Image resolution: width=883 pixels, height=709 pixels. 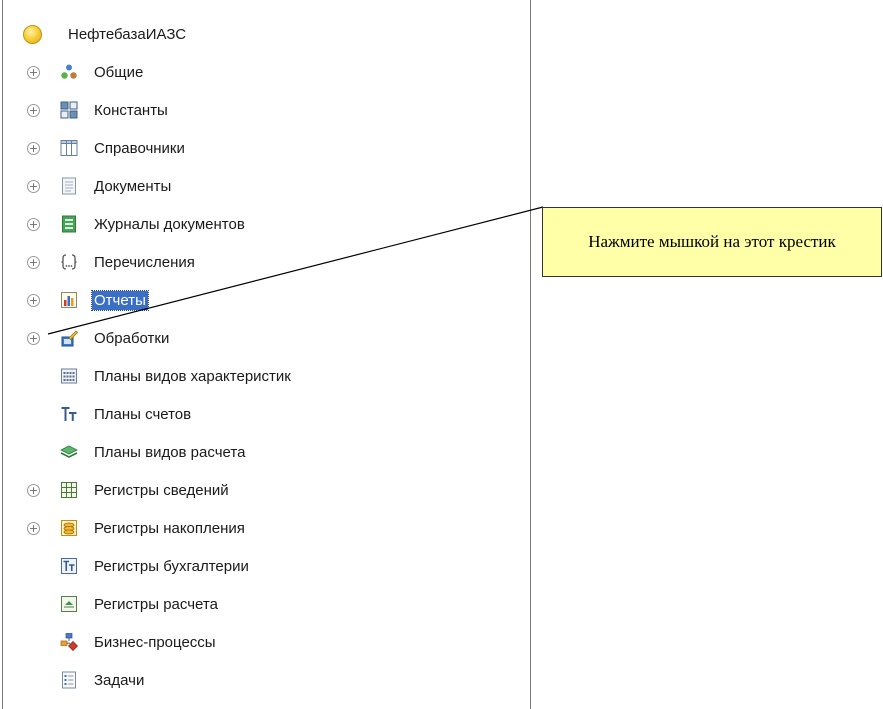 I want to click on instruction-callout: Нажмите мышкой на этот крестик, so click(x=712, y=242).